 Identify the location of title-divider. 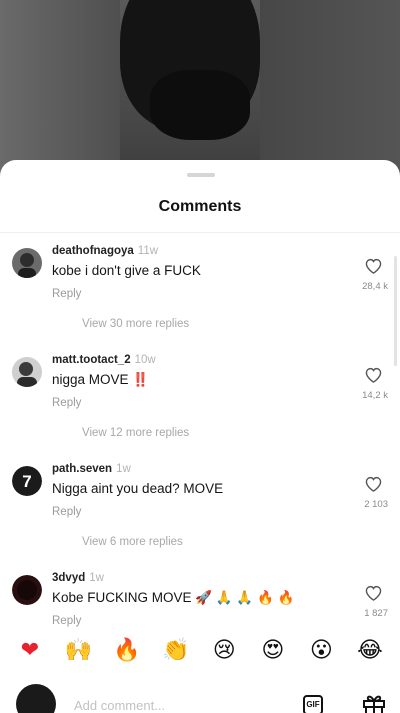
(200, 232).